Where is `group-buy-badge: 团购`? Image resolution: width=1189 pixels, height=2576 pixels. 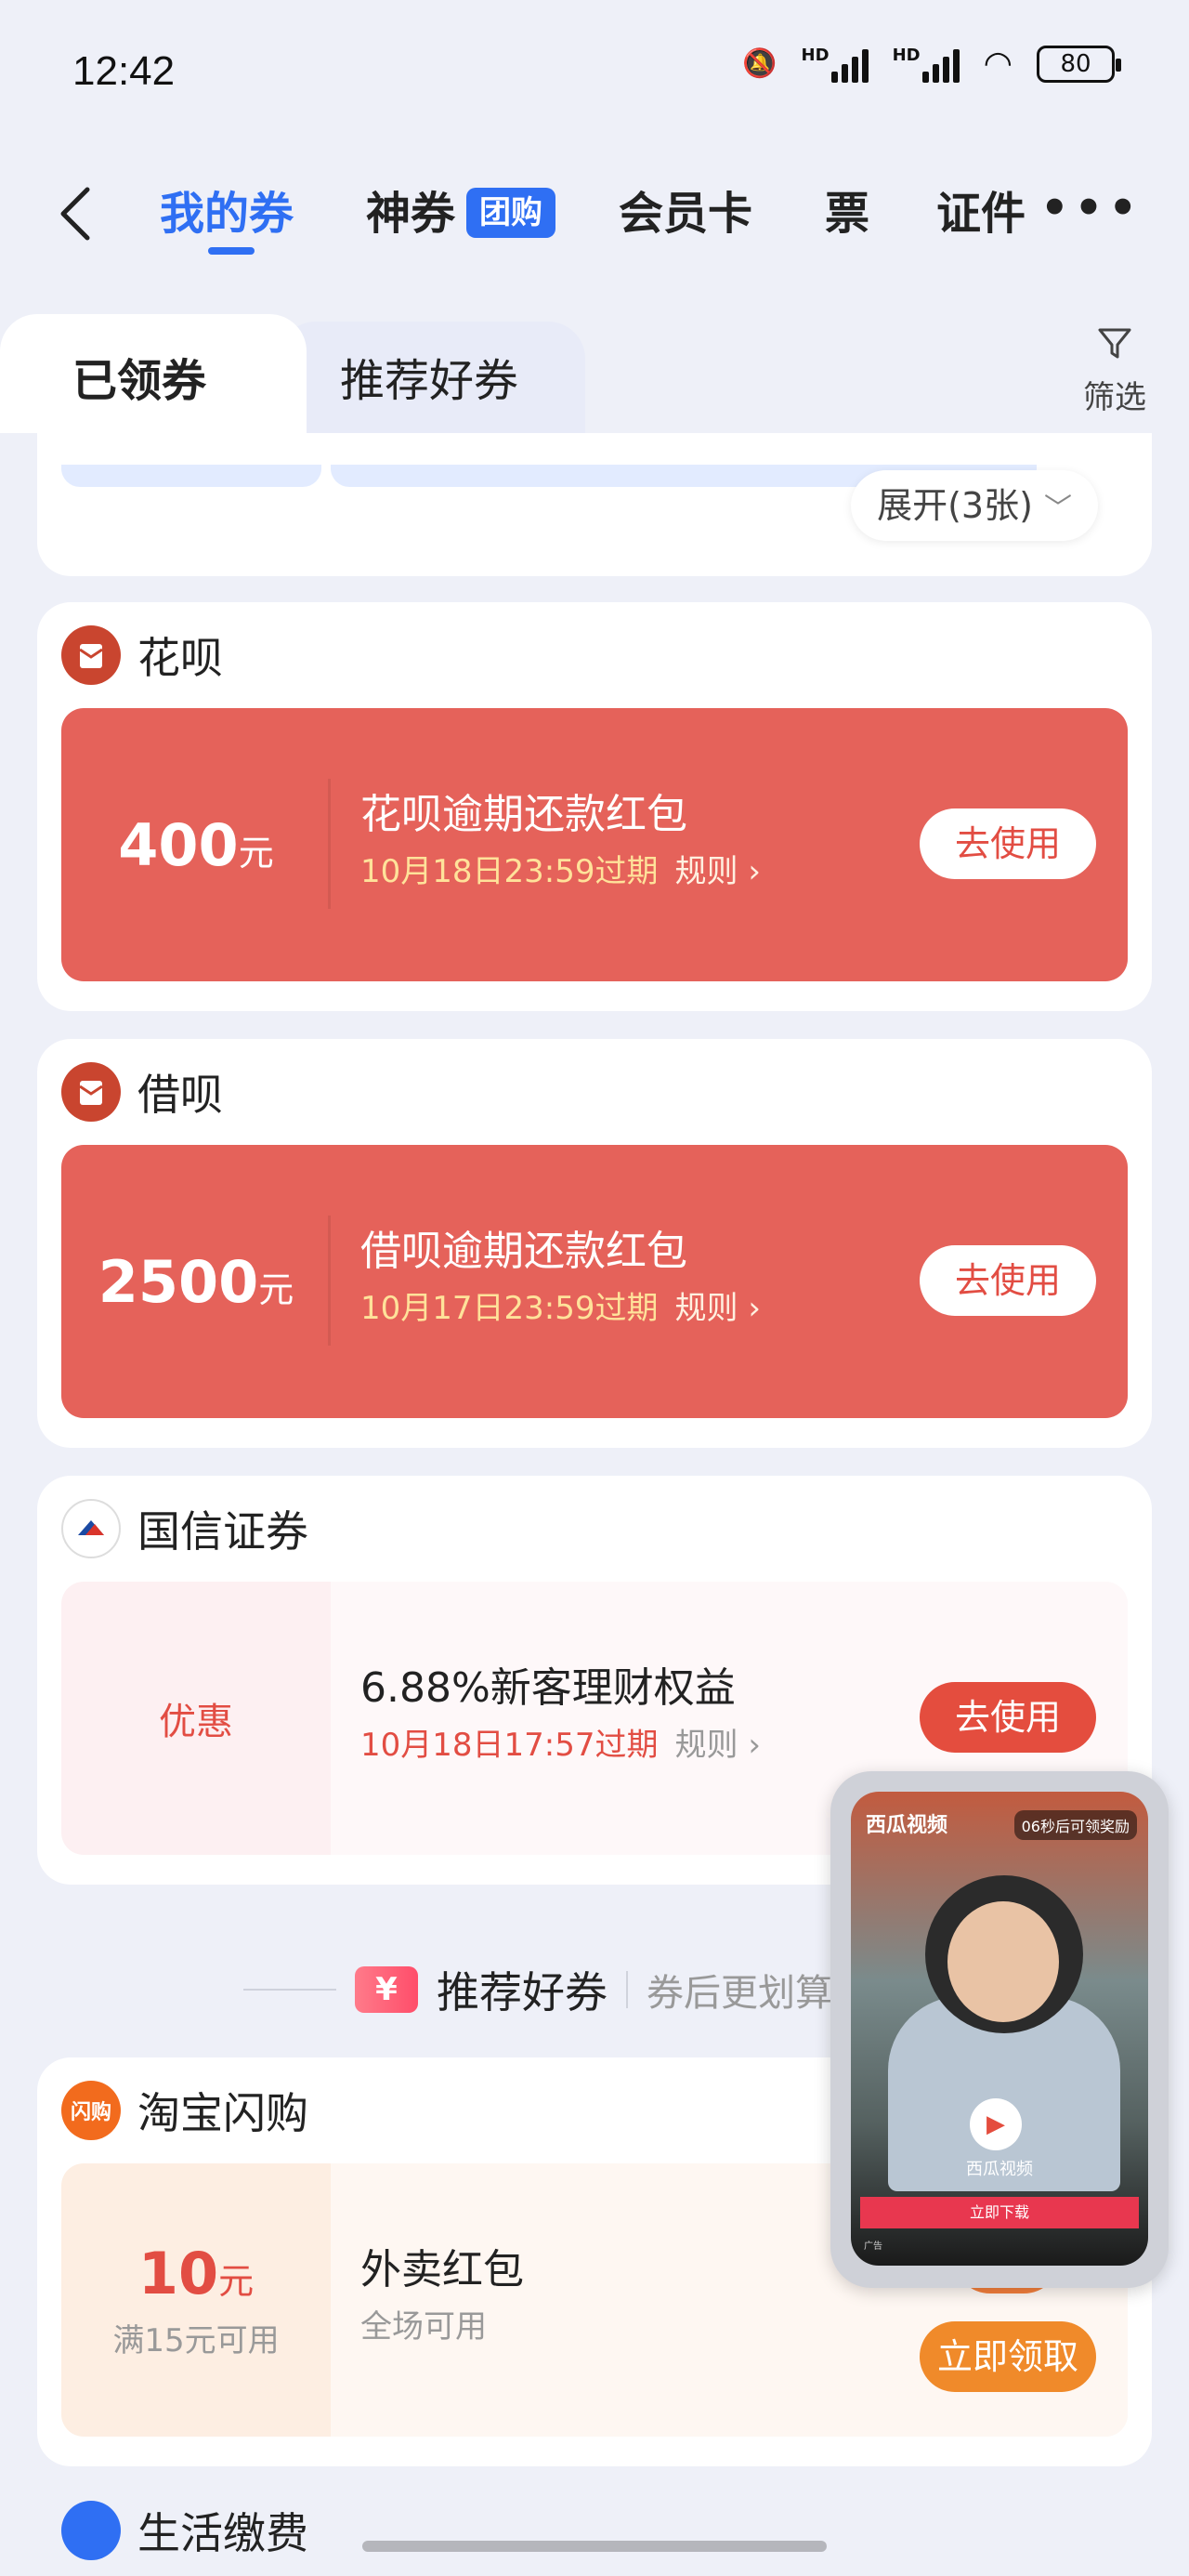
group-buy-badge: 团购 is located at coordinates (510, 213).